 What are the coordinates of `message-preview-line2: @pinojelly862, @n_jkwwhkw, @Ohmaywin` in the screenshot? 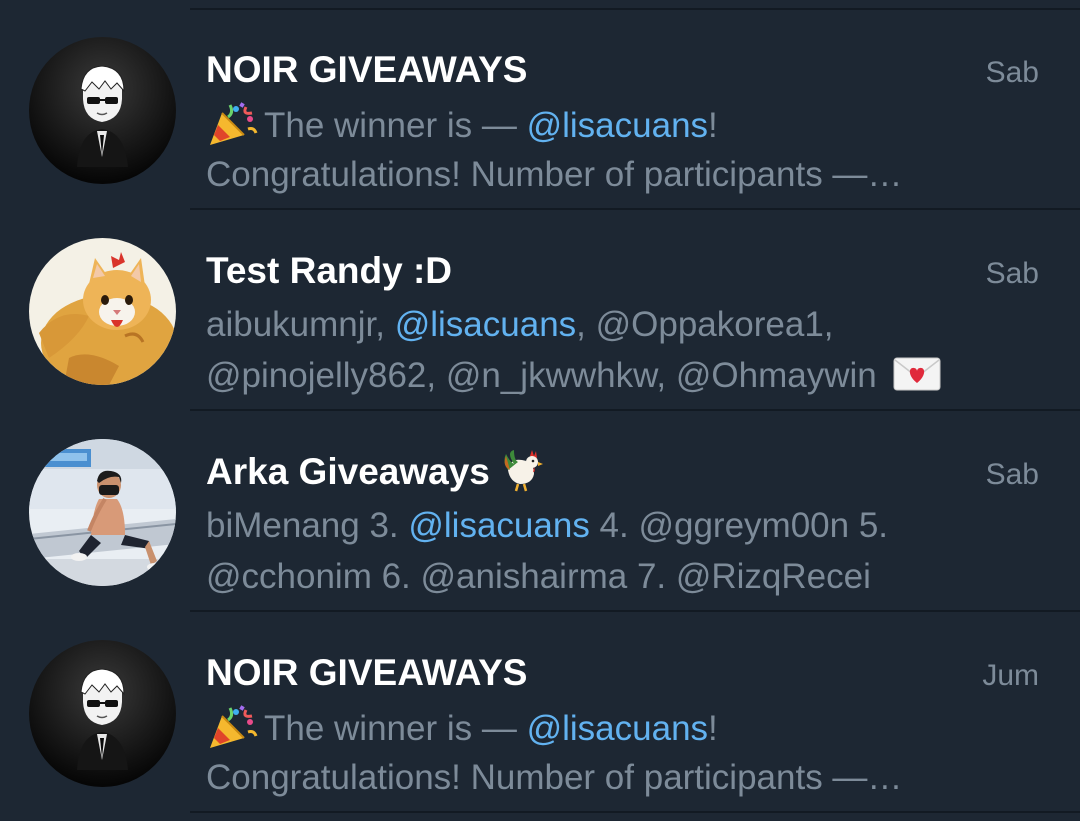 It's located at (573, 376).